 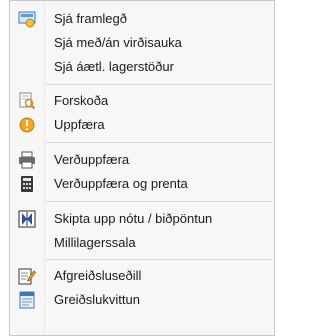 What do you see at coordinates (98, 275) in the screenshot?
I see `menu-item-label: Afgreiðsluseðill` at bounding box center [98, 275].